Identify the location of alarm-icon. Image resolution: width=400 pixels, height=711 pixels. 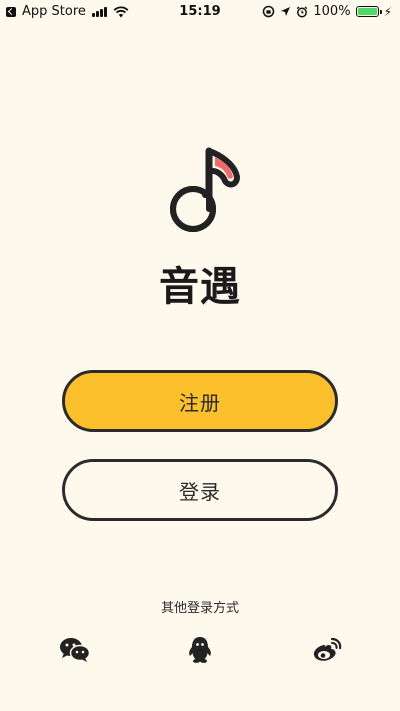
(302, 11).